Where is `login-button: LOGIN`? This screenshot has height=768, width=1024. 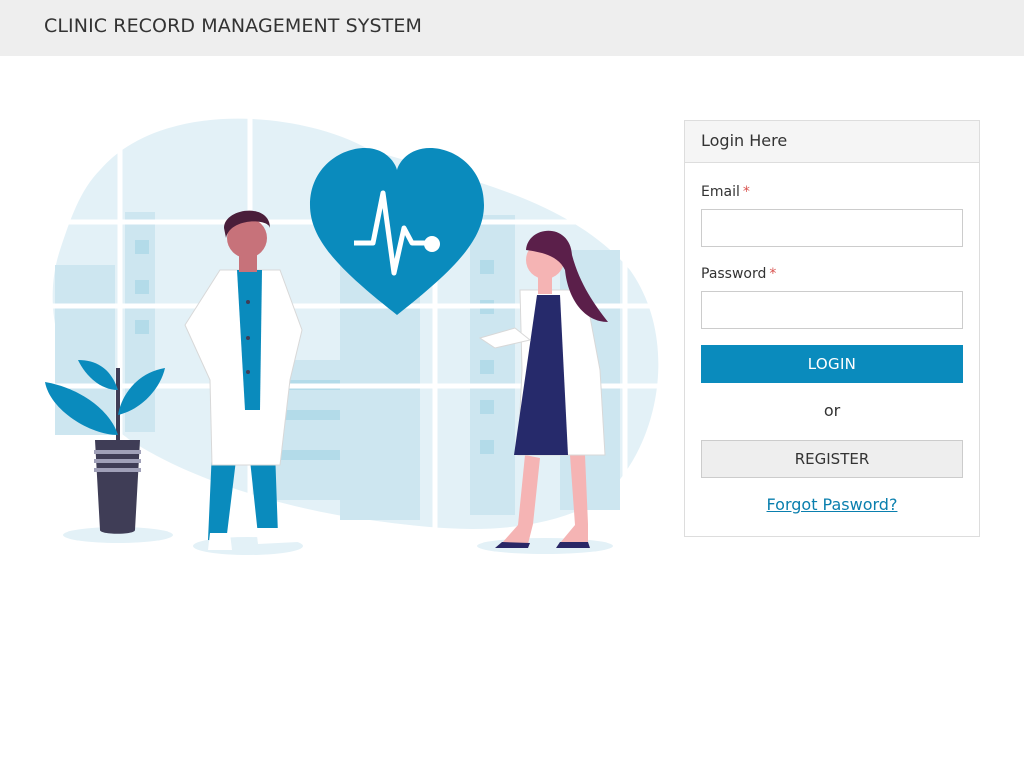 login-button: LOGIN is located at coordinates (832, 364).